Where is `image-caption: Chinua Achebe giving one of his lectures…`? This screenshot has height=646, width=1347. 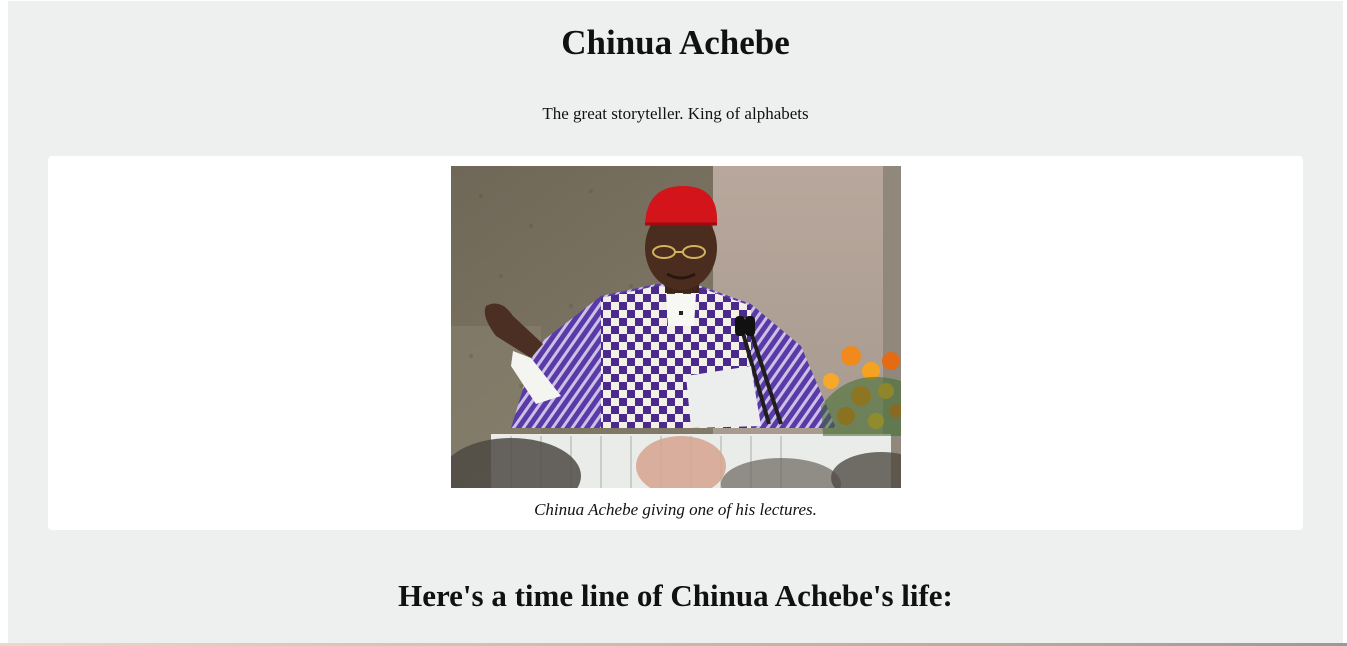 image-caption: Chinua Achebe giving one of his lectures… is located at coordinates (675, 509).